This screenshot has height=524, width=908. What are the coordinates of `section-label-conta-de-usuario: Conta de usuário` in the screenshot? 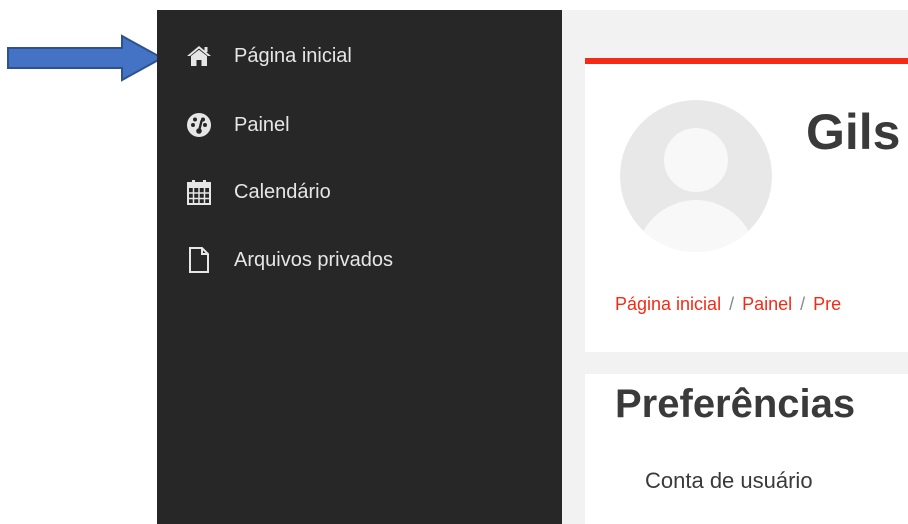 It's located at (729, 480).